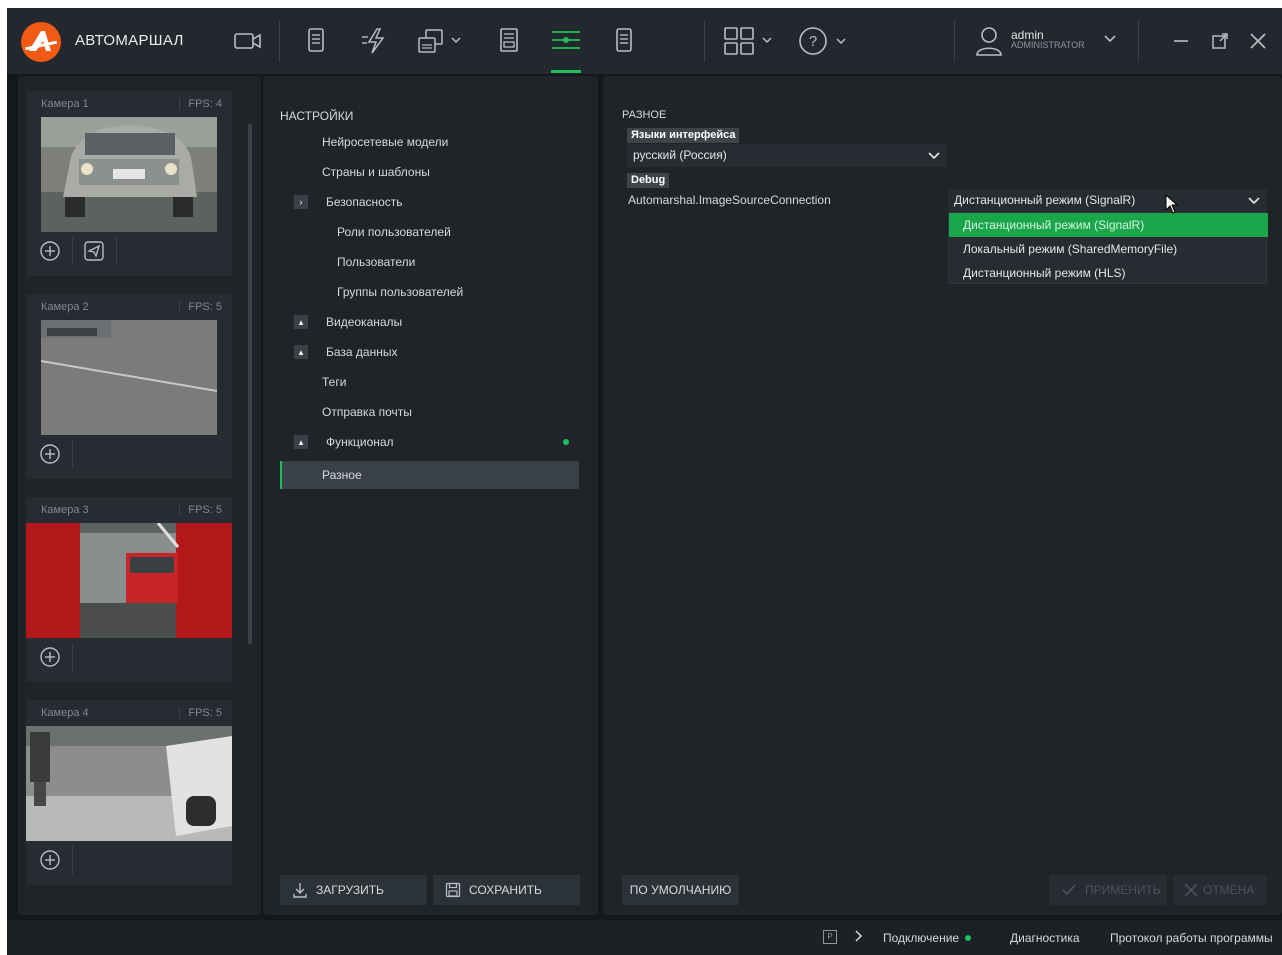 This screenshot has height=955, width=1282. I want to click on dropdown-option: Дистанционный режим (HLS), so click(1108, 273).